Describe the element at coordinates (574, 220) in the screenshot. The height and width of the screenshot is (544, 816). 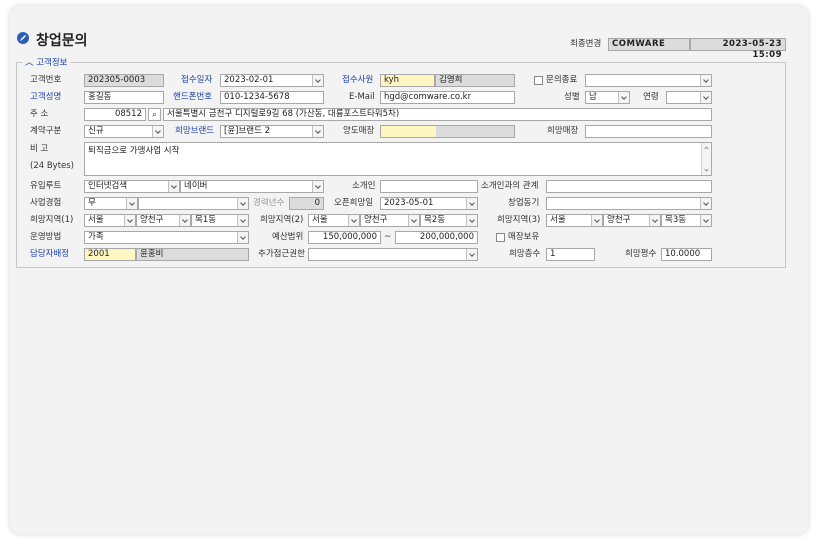
I see `region3-city-select: 서울` at that location.